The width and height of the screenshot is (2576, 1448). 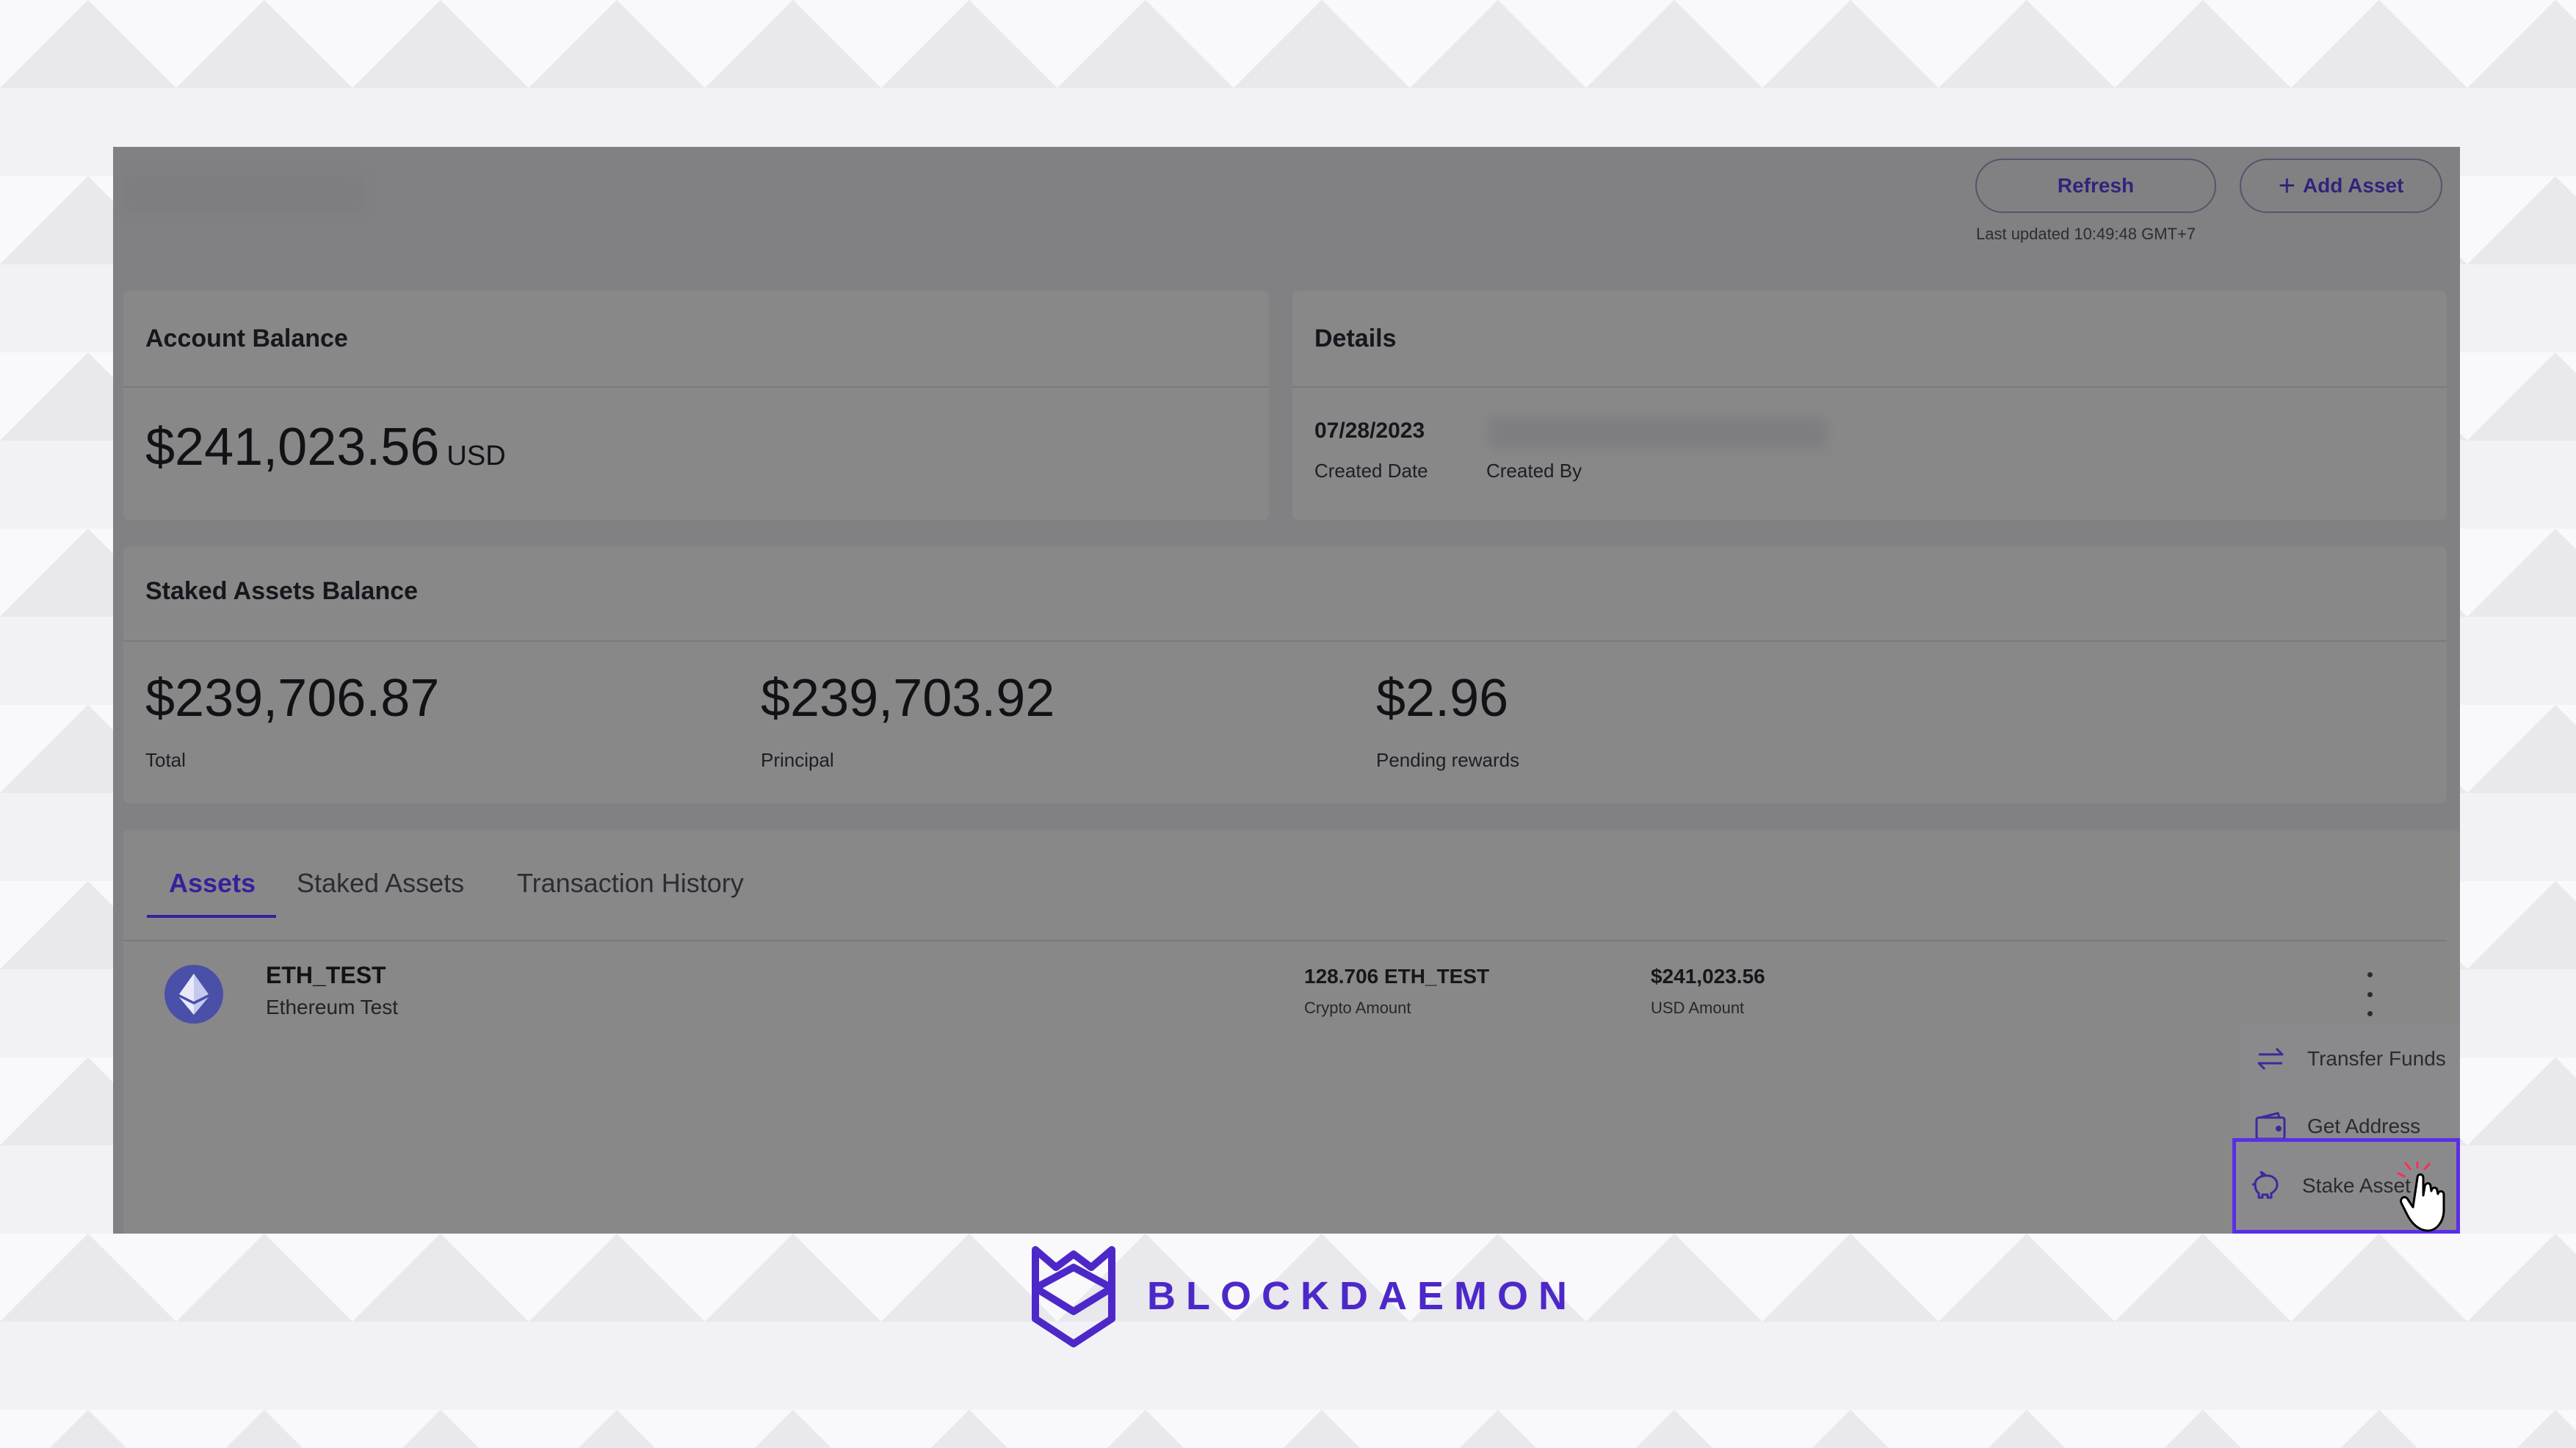 What do you see at coordinates (1698, 1008) in the screenshot?
I see `usd-amount-label: USD Amount` at bounding box center [1698, 1008].